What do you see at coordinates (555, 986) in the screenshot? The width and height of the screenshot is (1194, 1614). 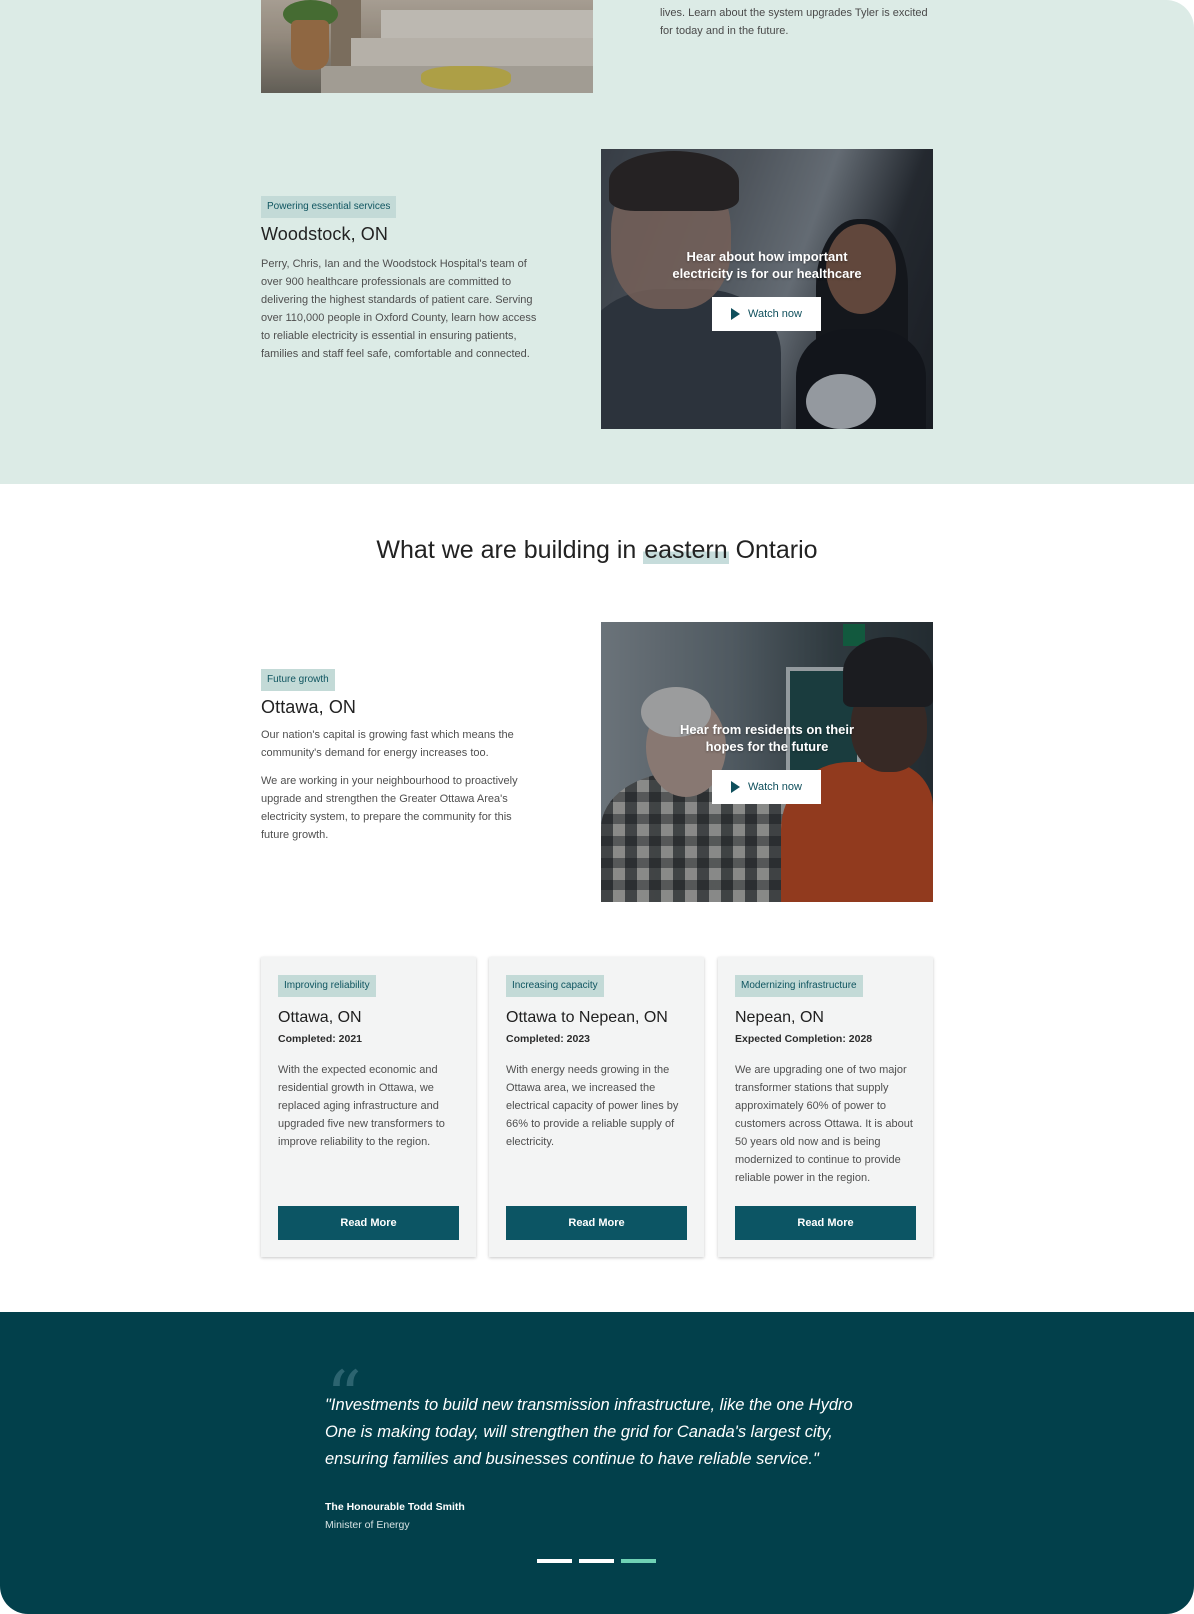 I see `card-tag: Increasing capacity` at bounding box center [555, 986].